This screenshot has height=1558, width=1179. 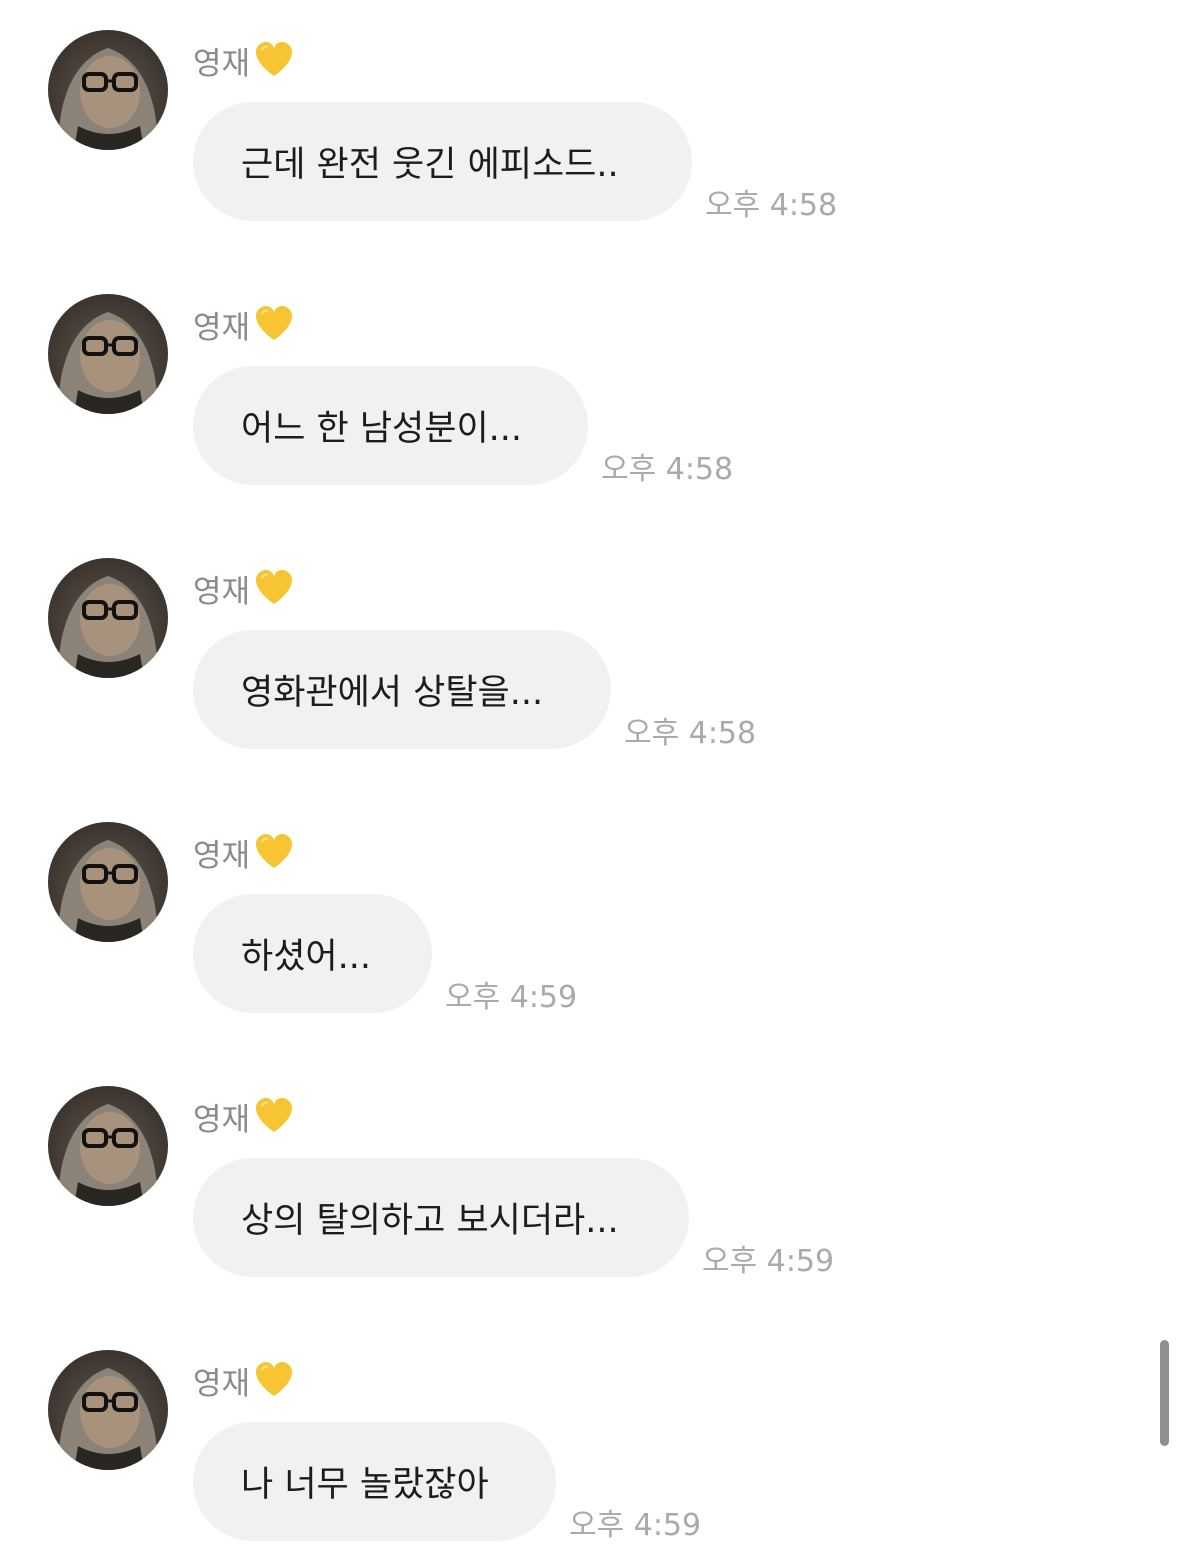 I want to click on chat-message: 영재 어느 한 남성분이... 오후 4:58, so click(x=570, y=394).